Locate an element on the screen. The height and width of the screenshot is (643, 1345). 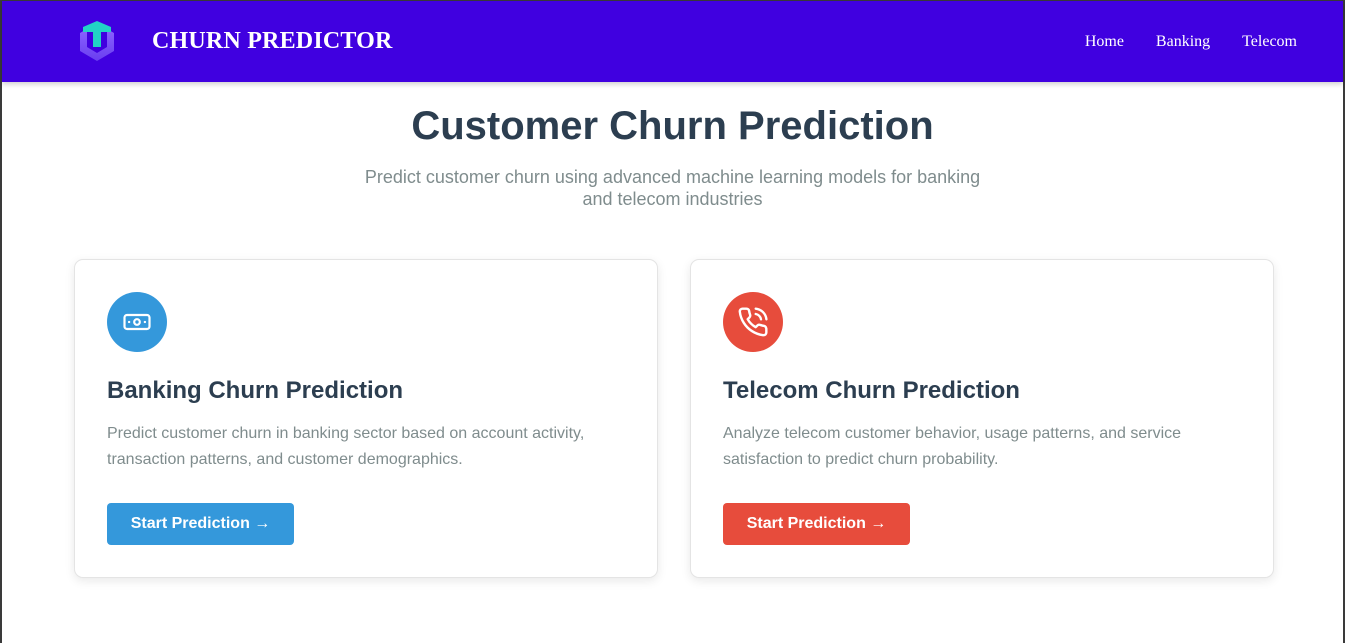
telecom-card-title: Telecom Churn Prediction is located at coordinates (871, 390).